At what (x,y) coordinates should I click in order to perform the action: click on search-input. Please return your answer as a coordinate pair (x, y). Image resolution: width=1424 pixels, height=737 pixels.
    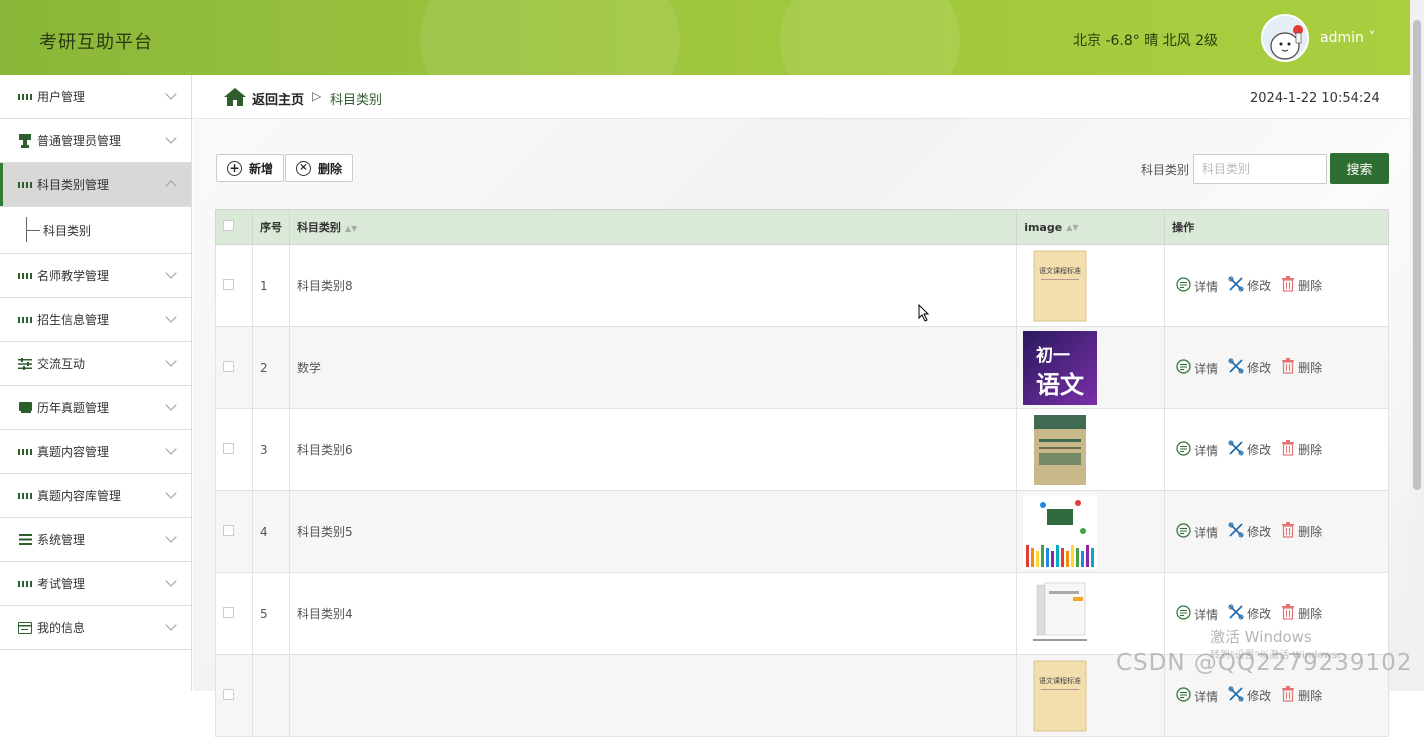
    Looking at the image, I should click on (1260, 169).